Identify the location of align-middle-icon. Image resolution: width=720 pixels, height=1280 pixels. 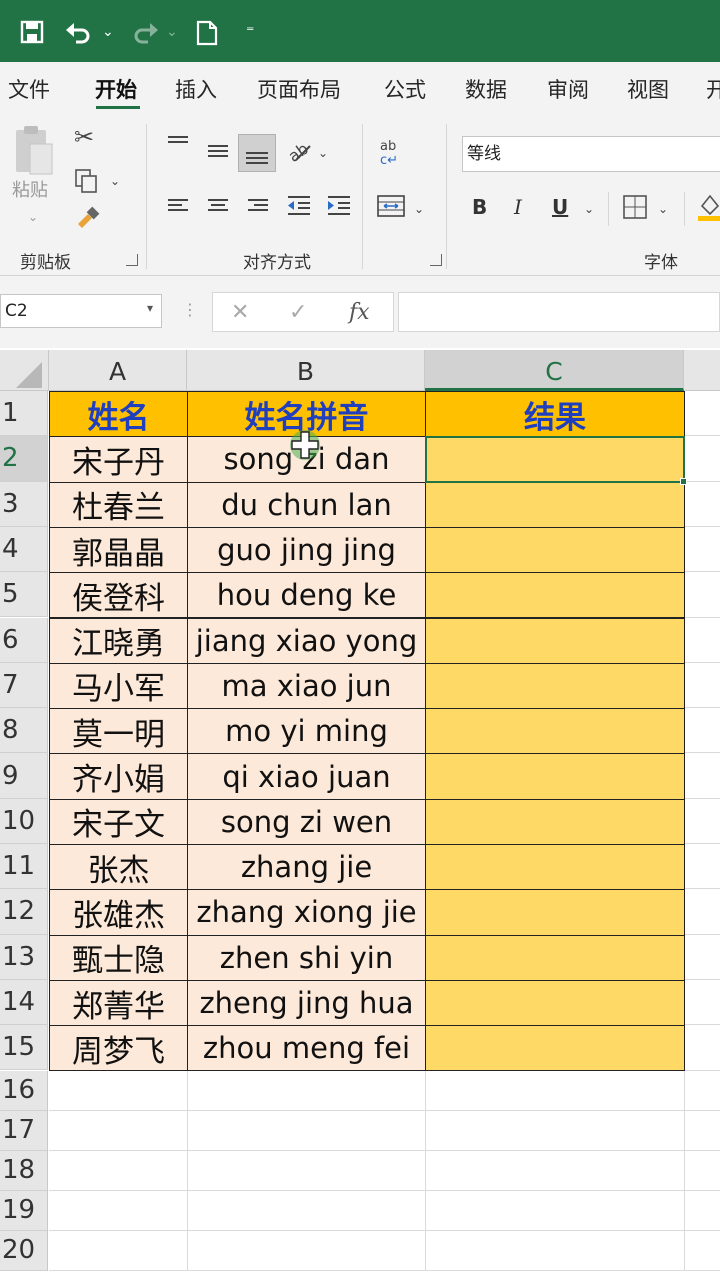
(218, 155).